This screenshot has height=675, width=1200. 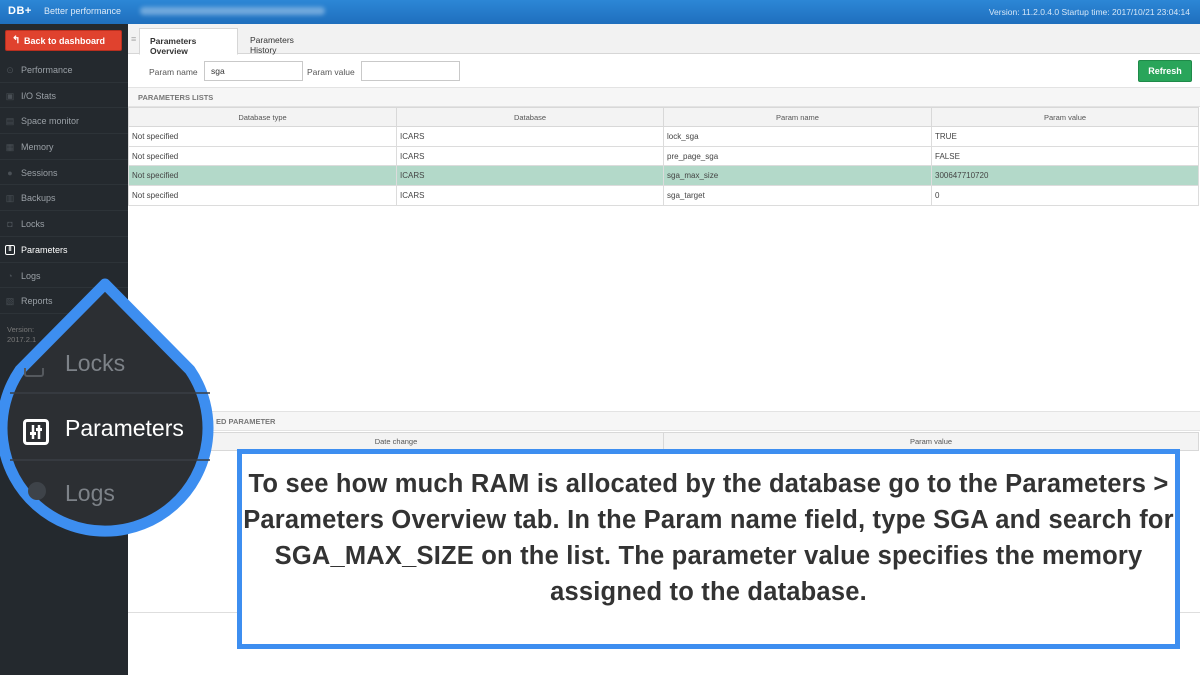 What do you see at coordinates (232, 11) in the screenshot?
I see `blurred-database-name` at bounding box center [232, 11].